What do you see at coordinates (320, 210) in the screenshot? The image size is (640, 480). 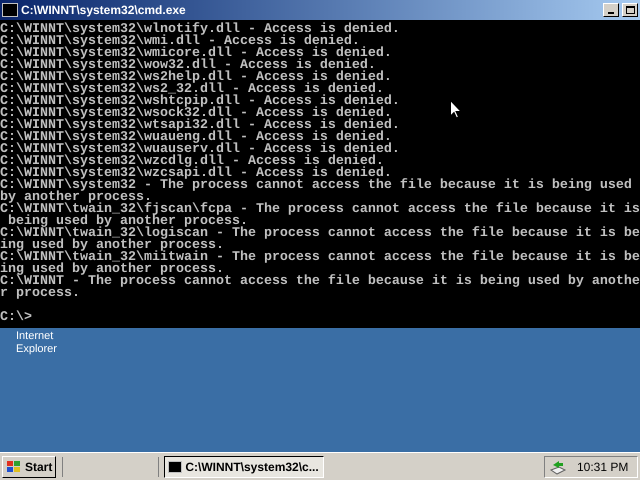 I see `console-line: C:\WINNT\twain_32\fjscan\fcpa - The process cannot access the file because it is` at bounding box center [320, 210].